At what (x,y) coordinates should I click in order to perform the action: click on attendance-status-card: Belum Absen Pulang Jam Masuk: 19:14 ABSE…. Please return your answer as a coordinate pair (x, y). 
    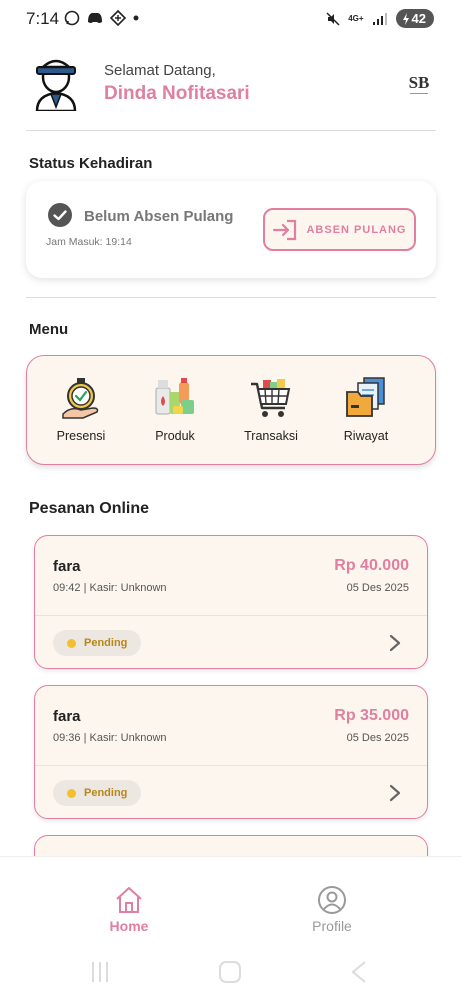
    Looking at the image, I should click on (231, 229).